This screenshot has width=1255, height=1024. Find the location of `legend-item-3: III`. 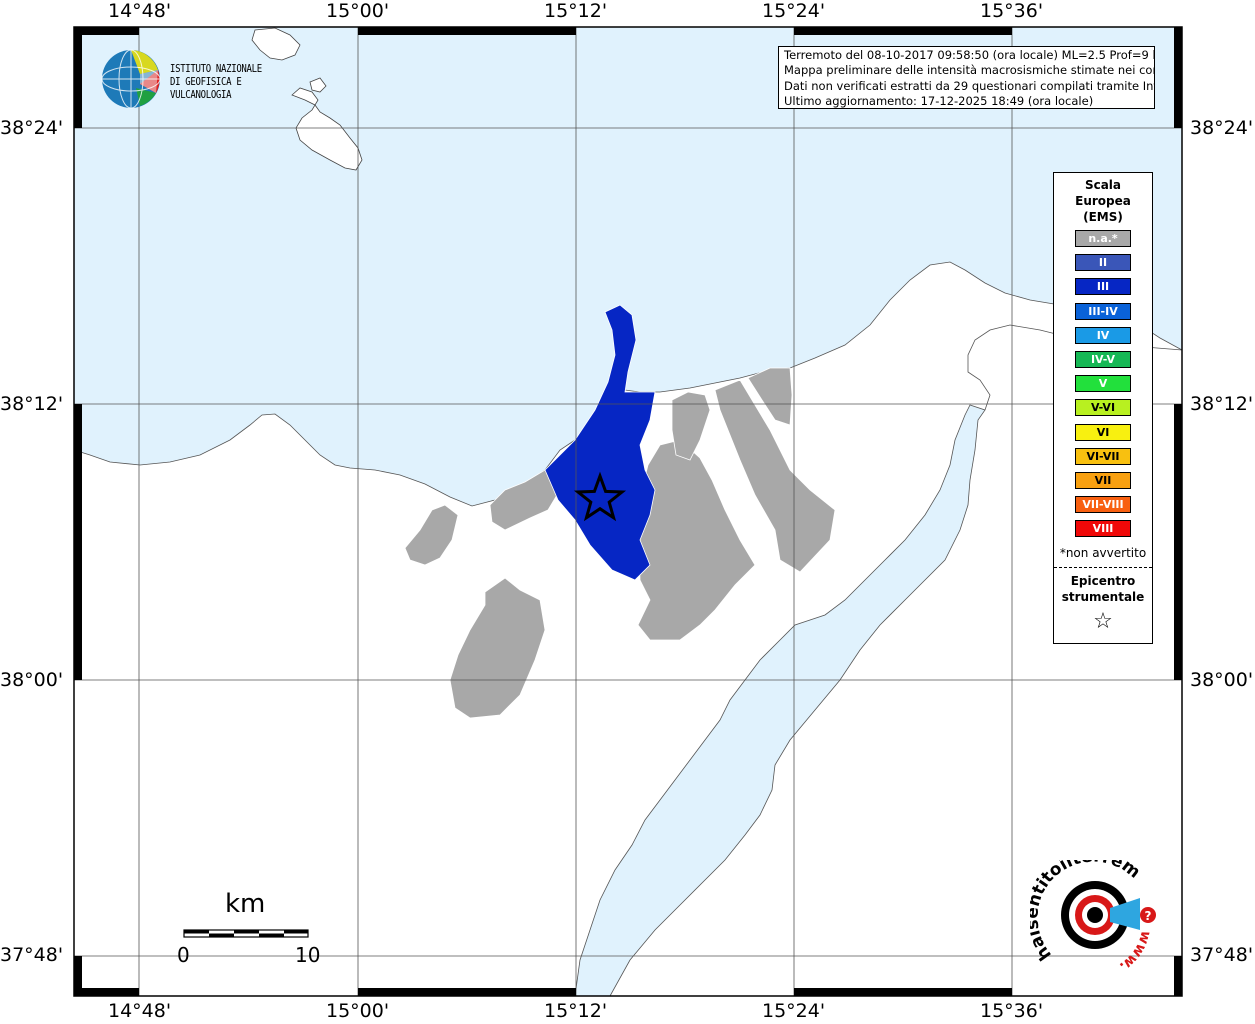

legend-item-3: III is located at coordinates (1103, 287).